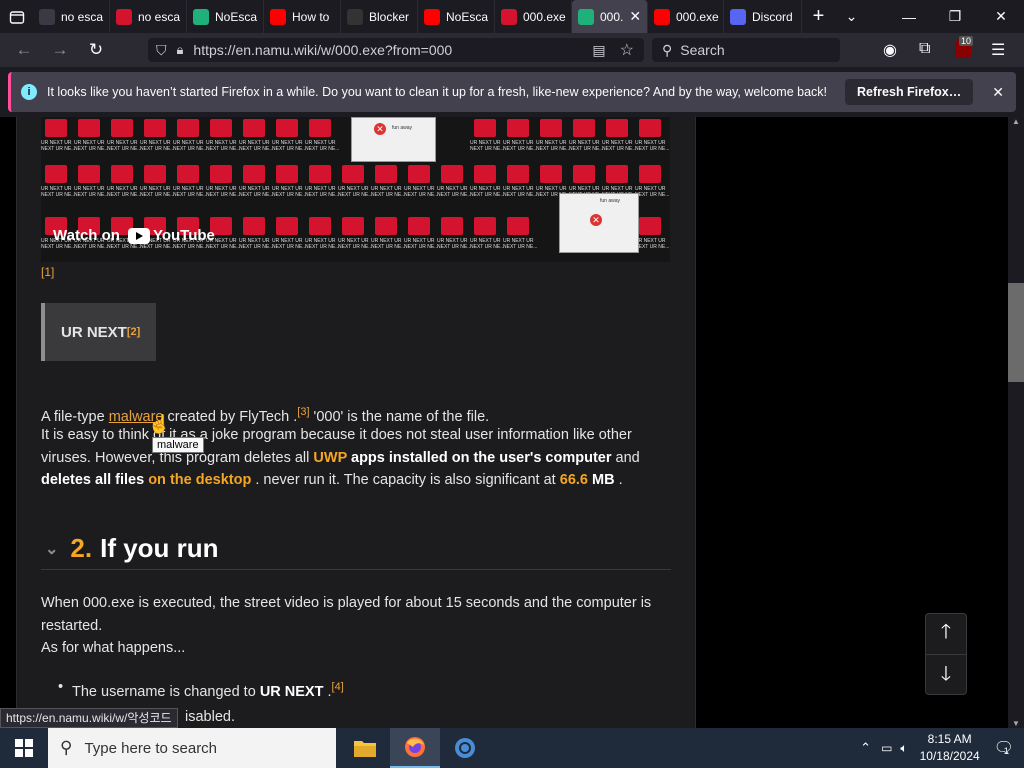 This screenshot has width=1024, height=768. I want to click on tab-label: 000.exe, so click(544, 16).